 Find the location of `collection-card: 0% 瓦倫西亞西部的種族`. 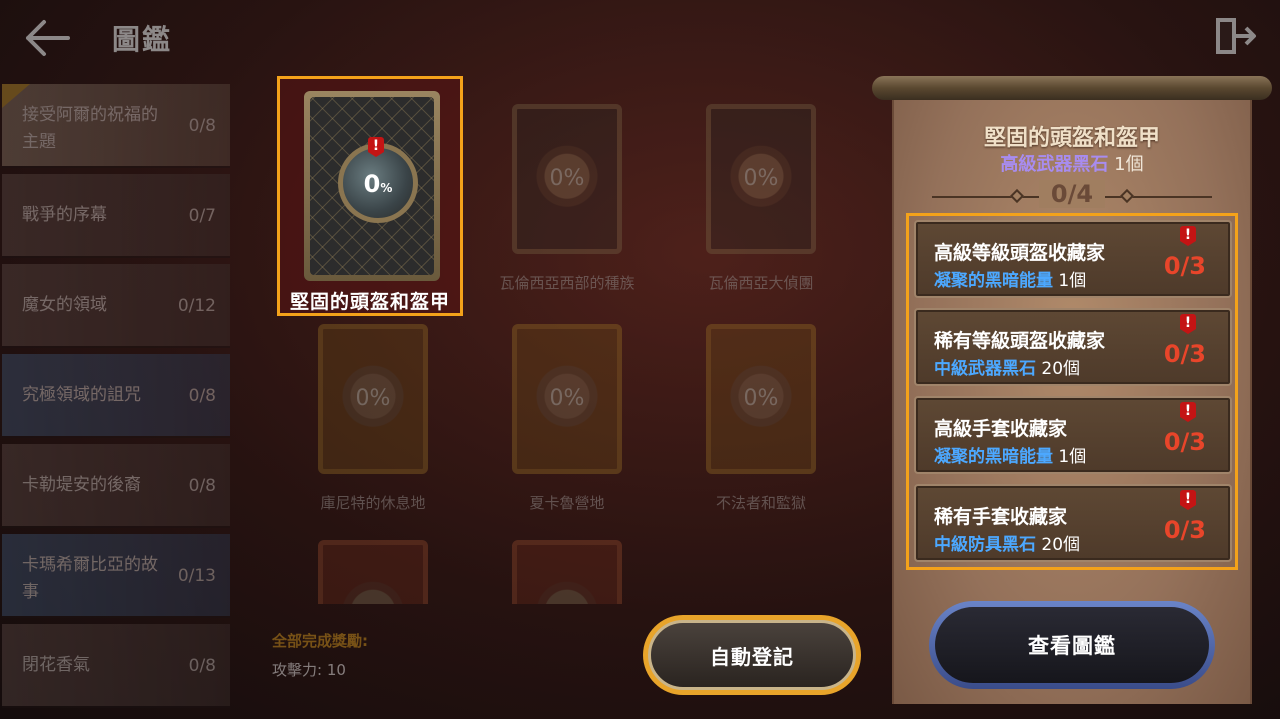

collection-card: 0% 瓦倫西亞西部的種族 is located at coordinates (566, 188).